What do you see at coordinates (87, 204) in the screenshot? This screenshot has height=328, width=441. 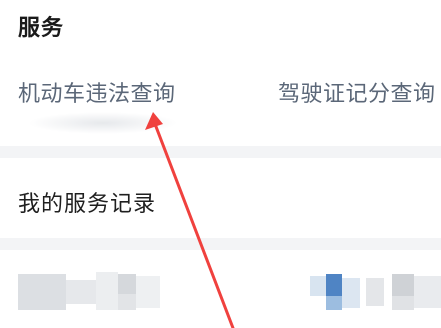 I see `my-service-records-label: 我的服务记录` at bounding box center [87, 204].